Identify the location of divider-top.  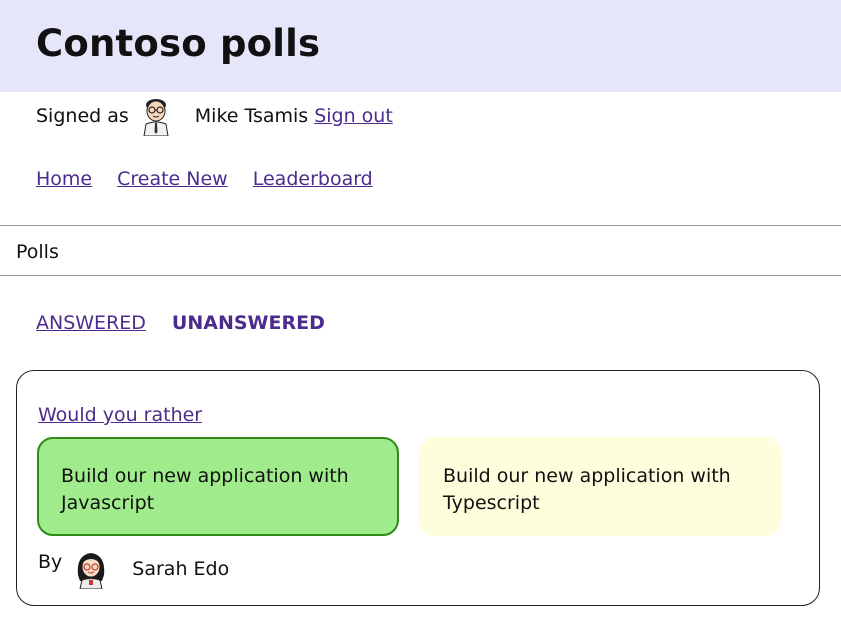
(420, 225).